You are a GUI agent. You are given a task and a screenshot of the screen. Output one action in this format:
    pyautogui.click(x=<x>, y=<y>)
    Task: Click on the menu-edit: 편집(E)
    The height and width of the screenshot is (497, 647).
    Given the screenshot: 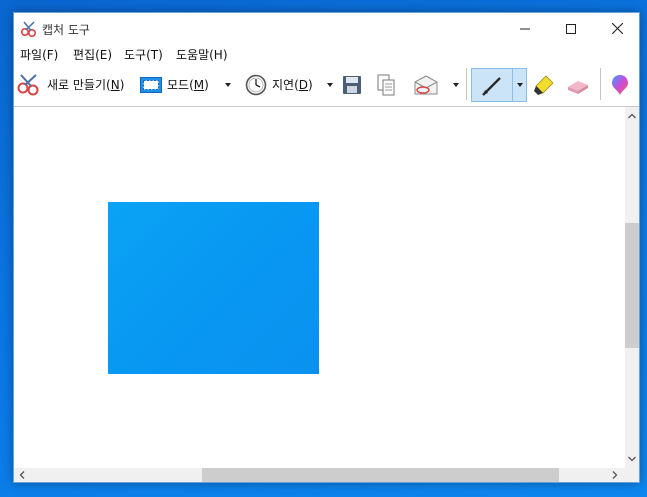 What is the action you would take?
    pyautogui.click(x=92, y=54)
    